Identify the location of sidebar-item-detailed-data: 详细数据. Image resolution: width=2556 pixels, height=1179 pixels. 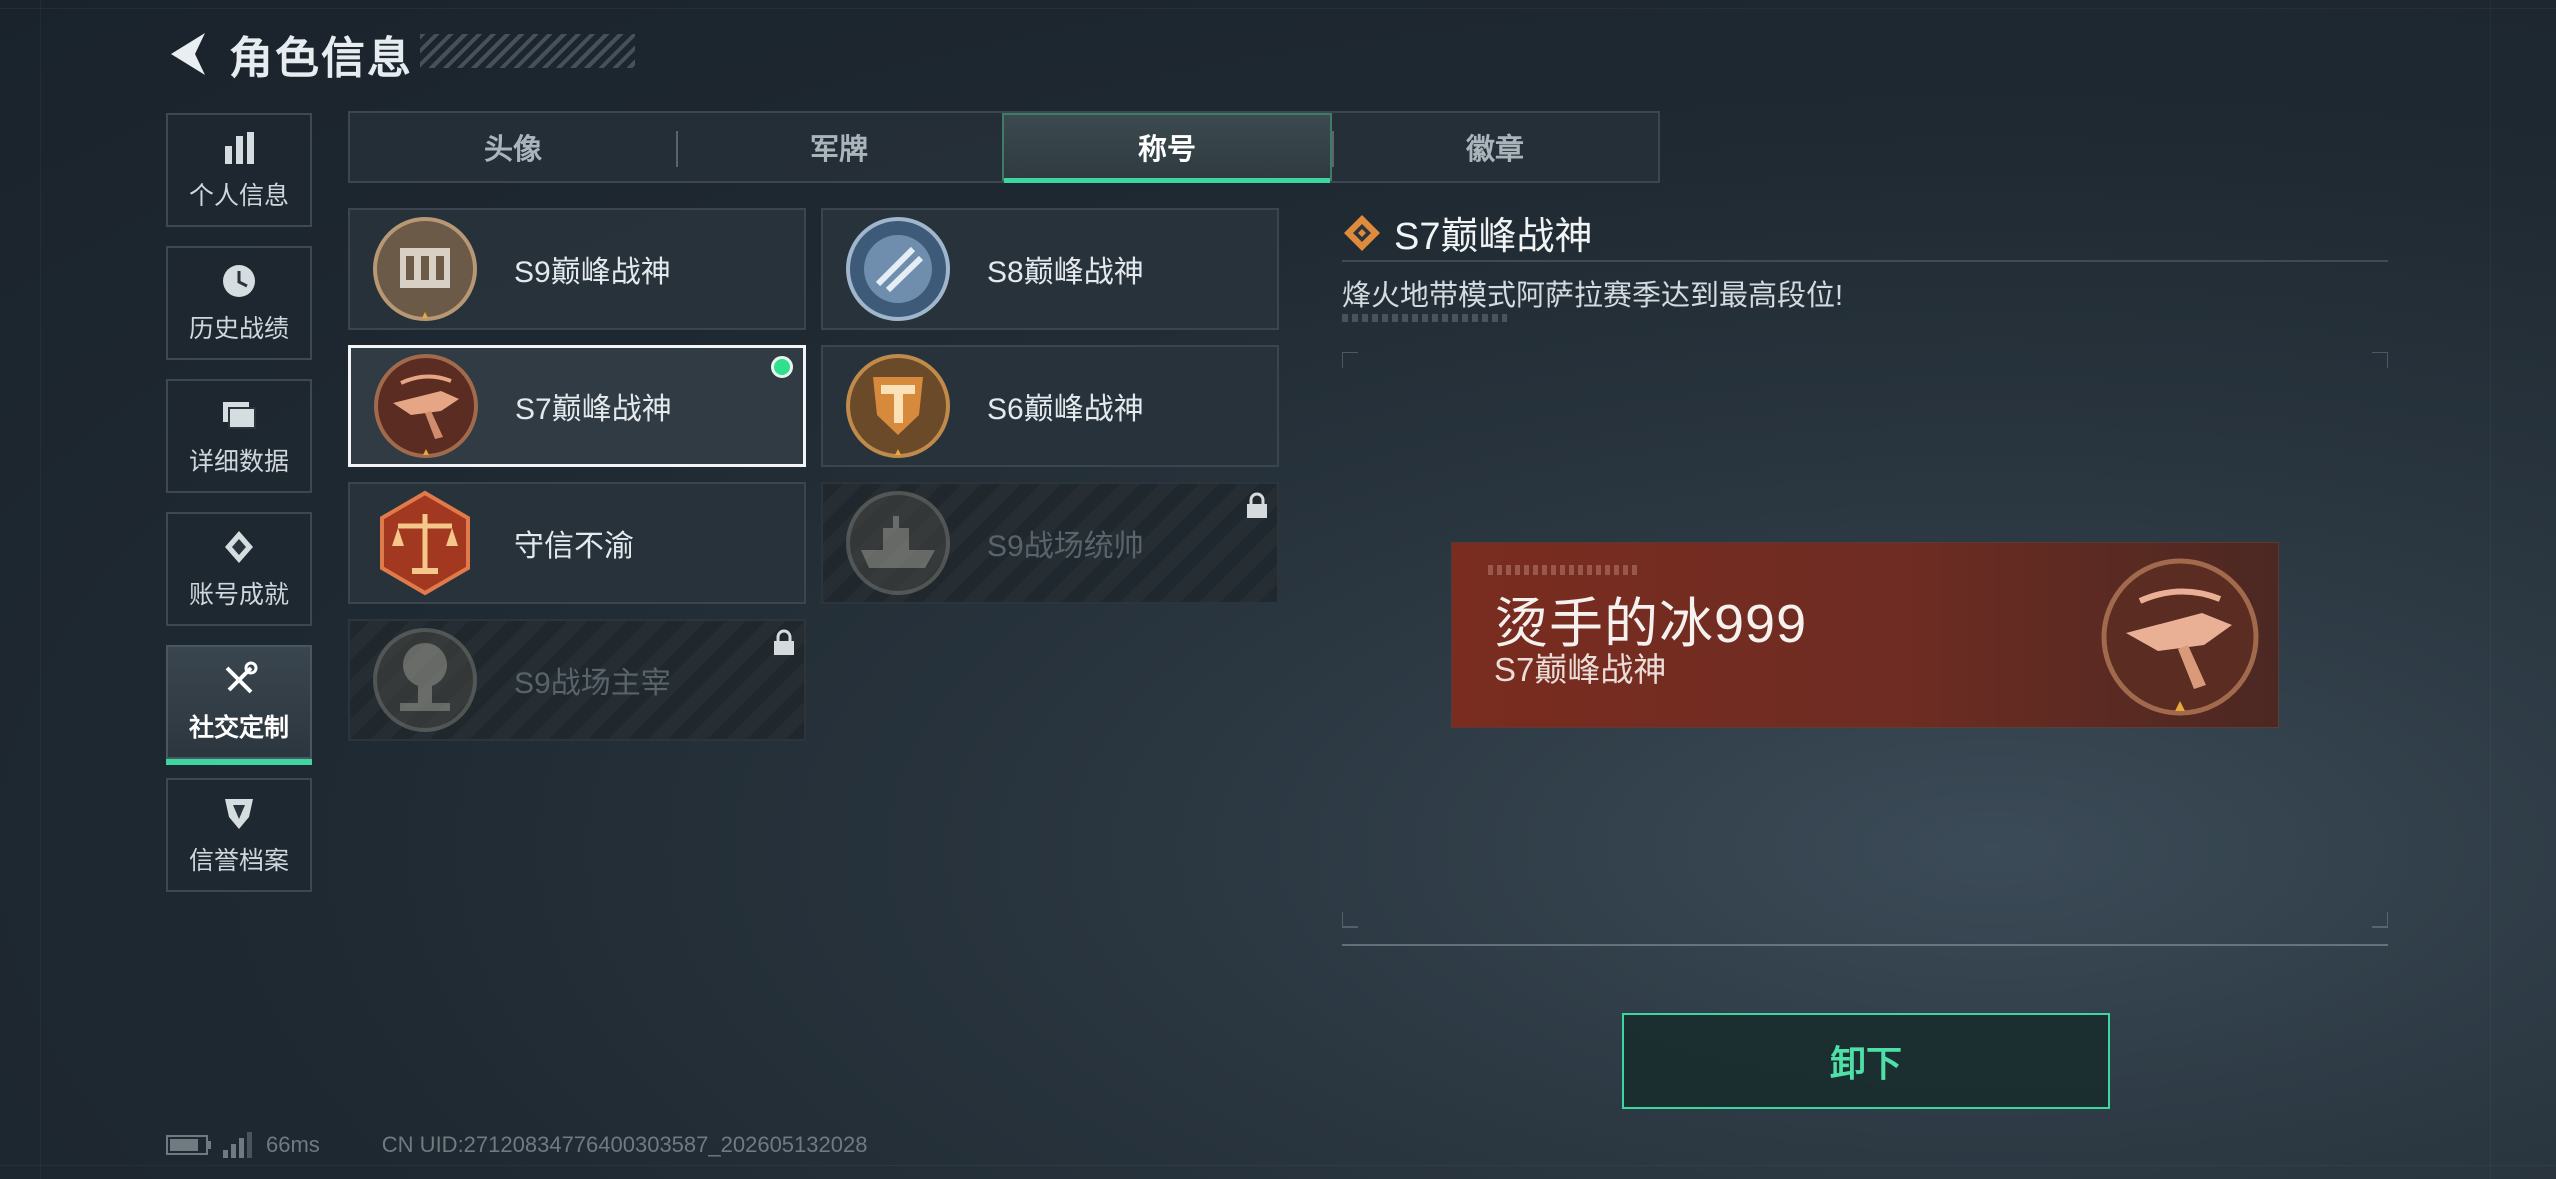
(239, 436).